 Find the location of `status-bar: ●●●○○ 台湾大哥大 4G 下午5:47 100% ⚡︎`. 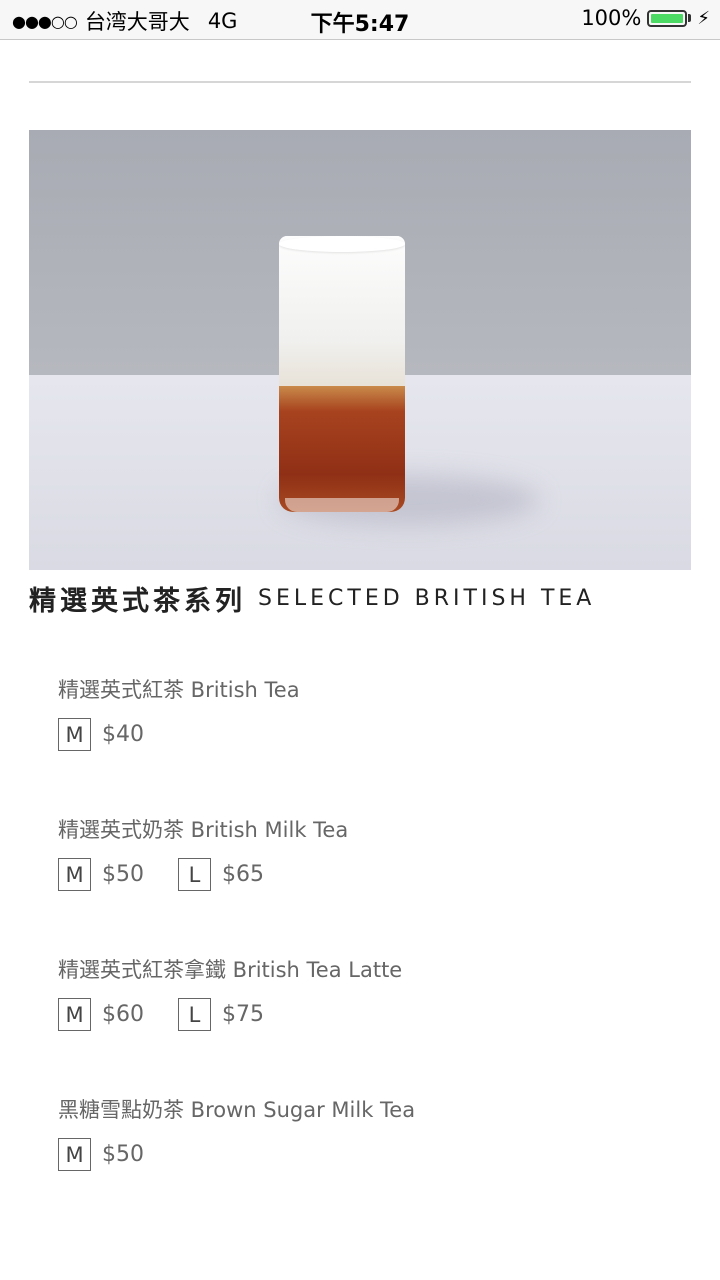

status-bar: ●●●○○ 台湾大哥大 4G 下午5:47 100% ⚡︎ is located at coordinates (360, 20).